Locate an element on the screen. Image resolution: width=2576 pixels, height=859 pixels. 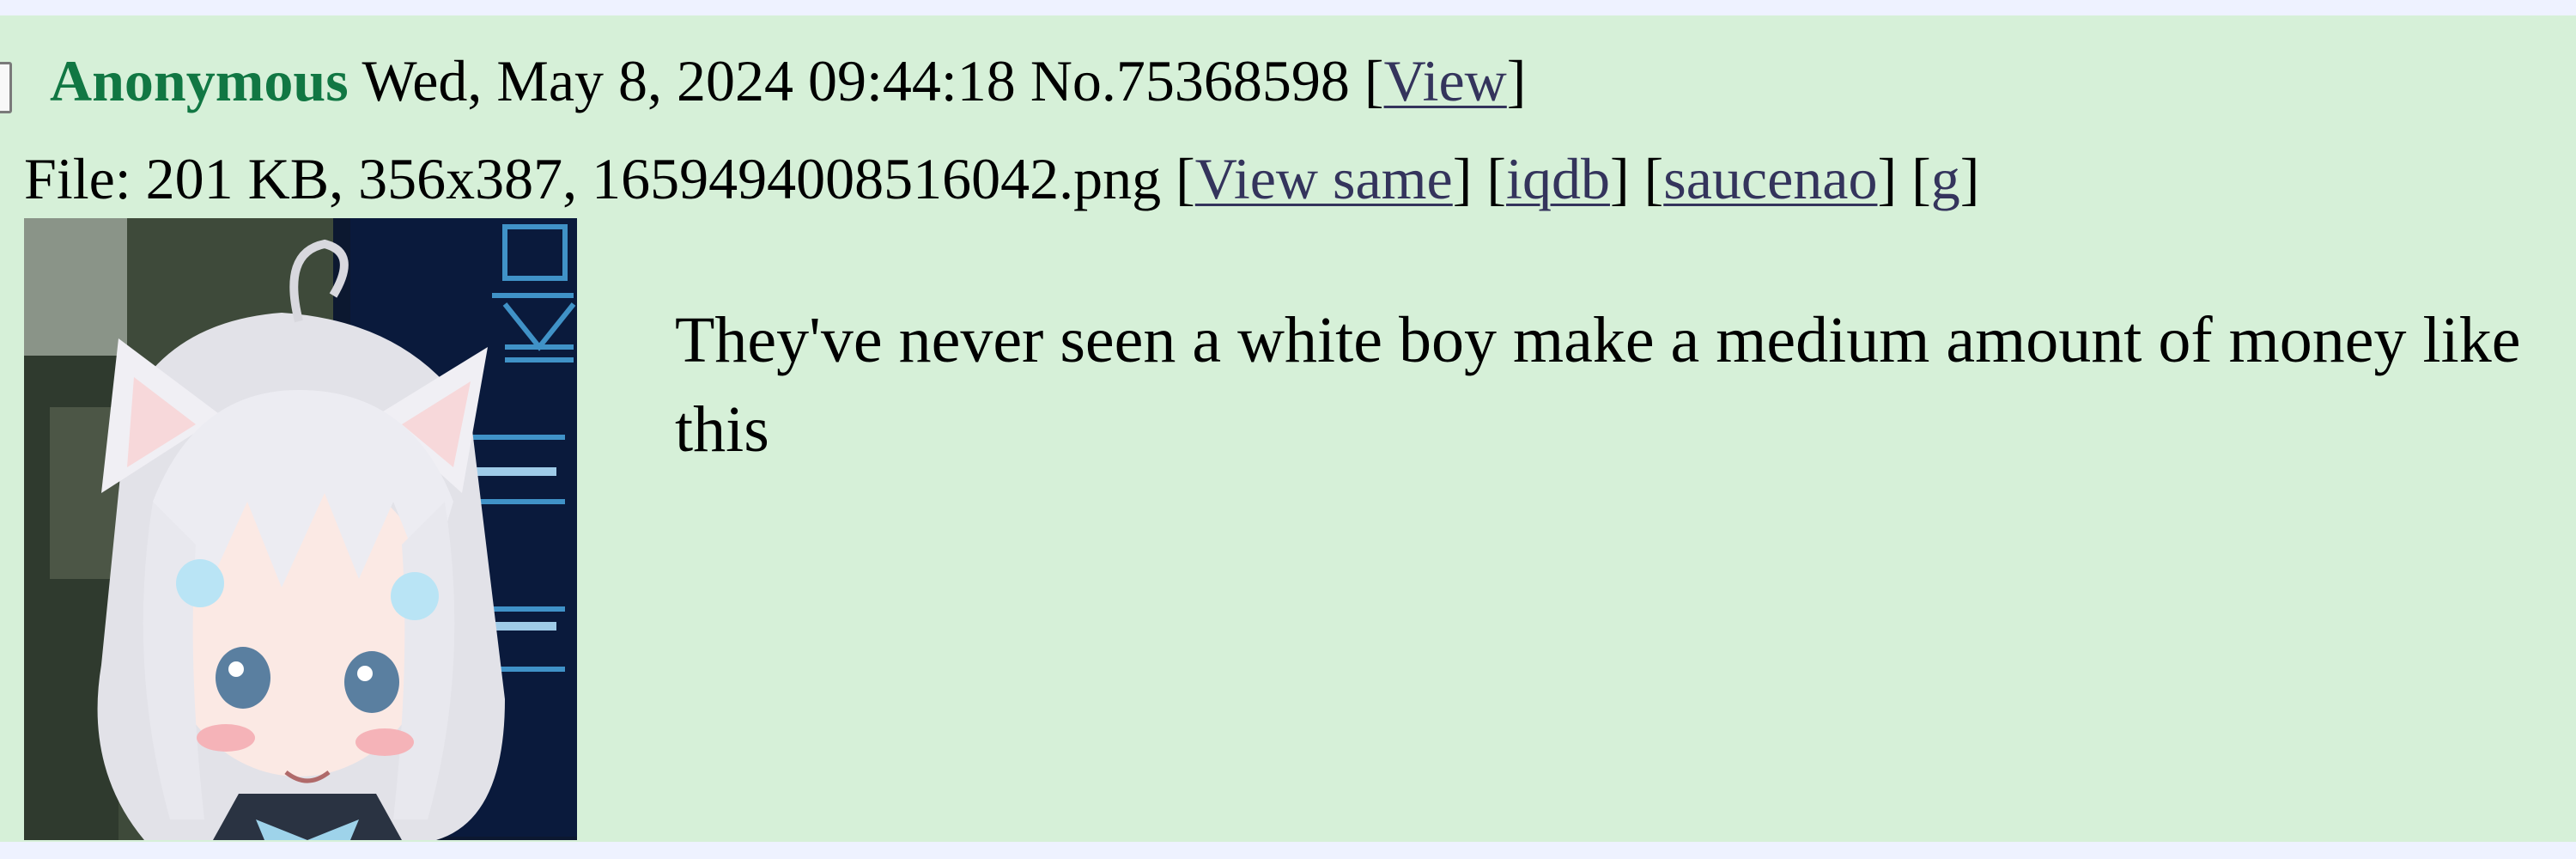
view-link-wrapper: [View] is located at coordinates (1445, 80).